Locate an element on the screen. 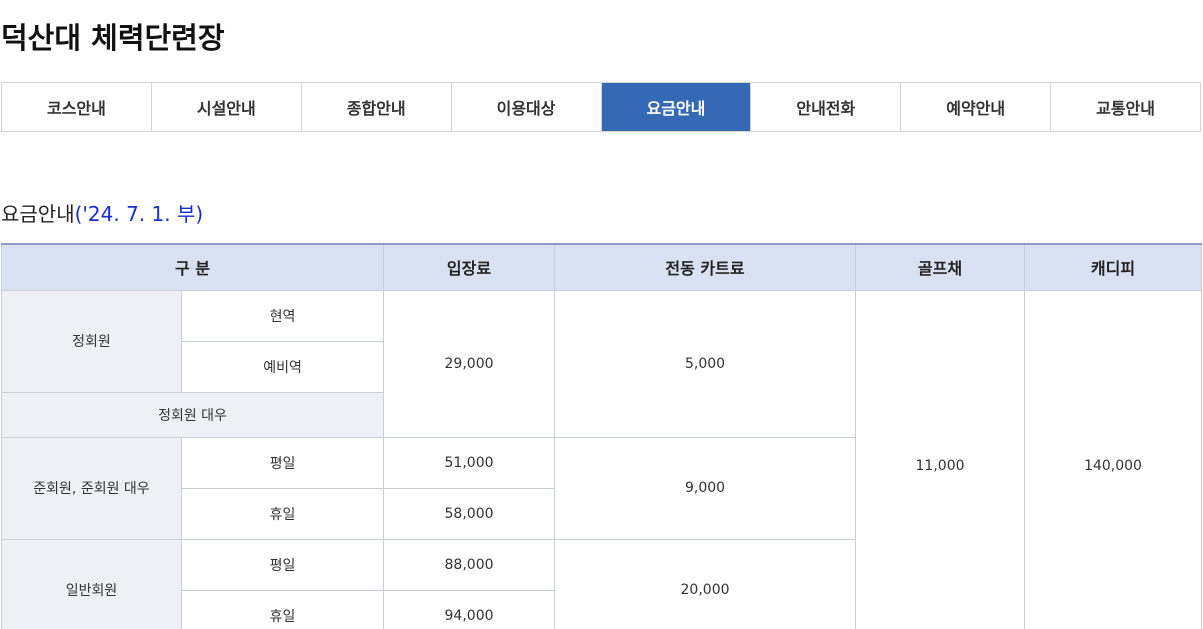 The height and width of the screenshot is (629, 1203). associate-weekday: 평일 is located at coordinates (282, 462).